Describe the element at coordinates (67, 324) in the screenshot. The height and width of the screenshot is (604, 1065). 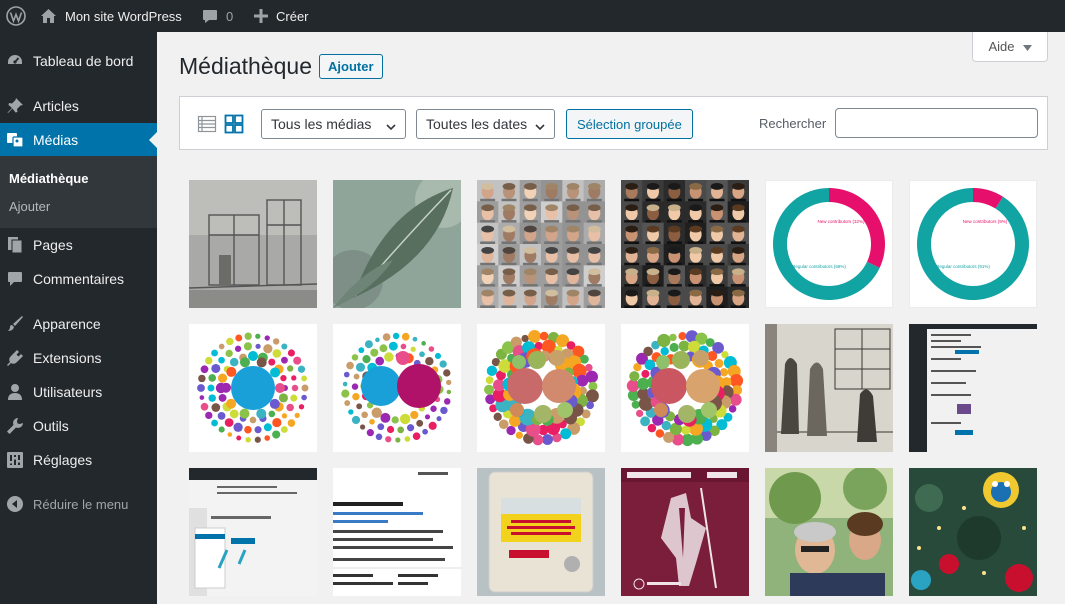
I see `sidebar-item-label: Apparence` at that location.